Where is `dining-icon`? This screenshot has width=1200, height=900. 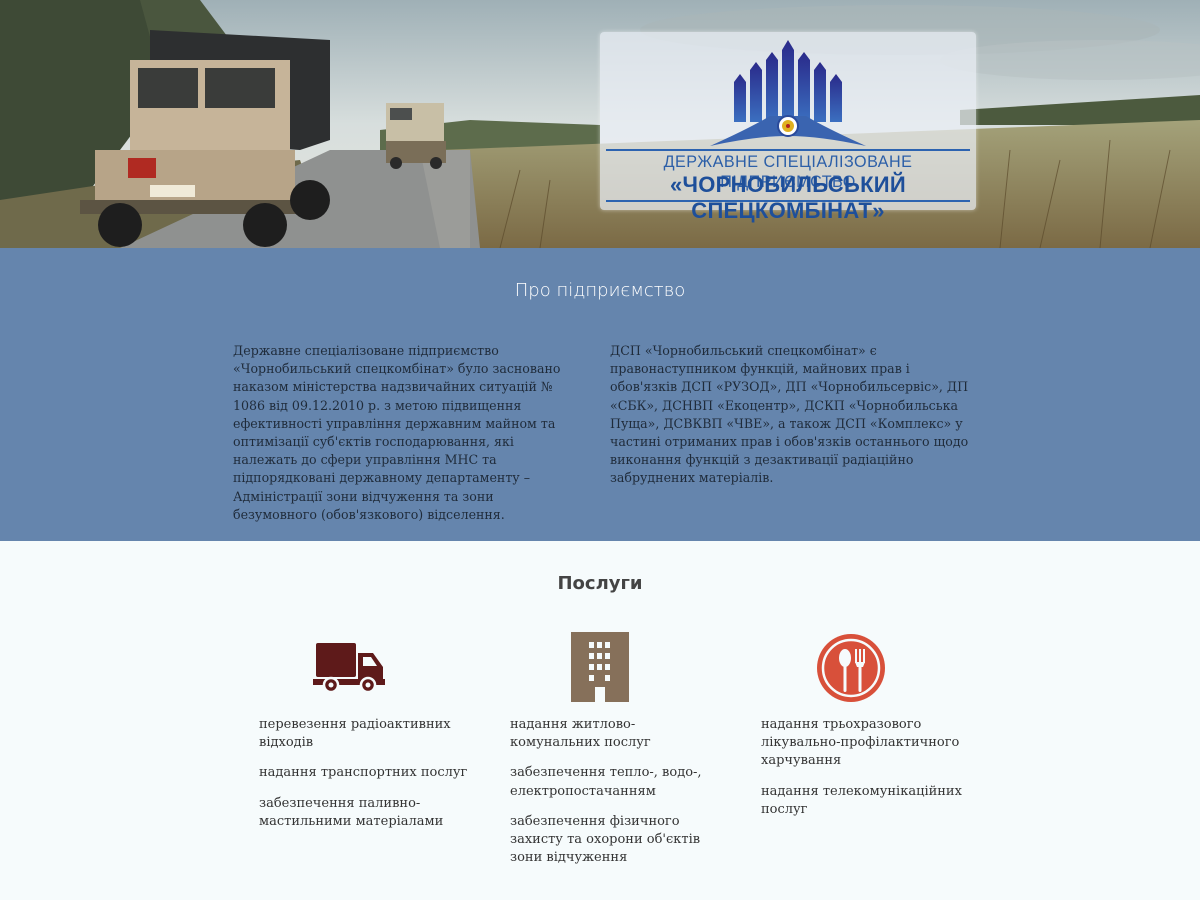
dining-icon is located at coordinates (851, 668).